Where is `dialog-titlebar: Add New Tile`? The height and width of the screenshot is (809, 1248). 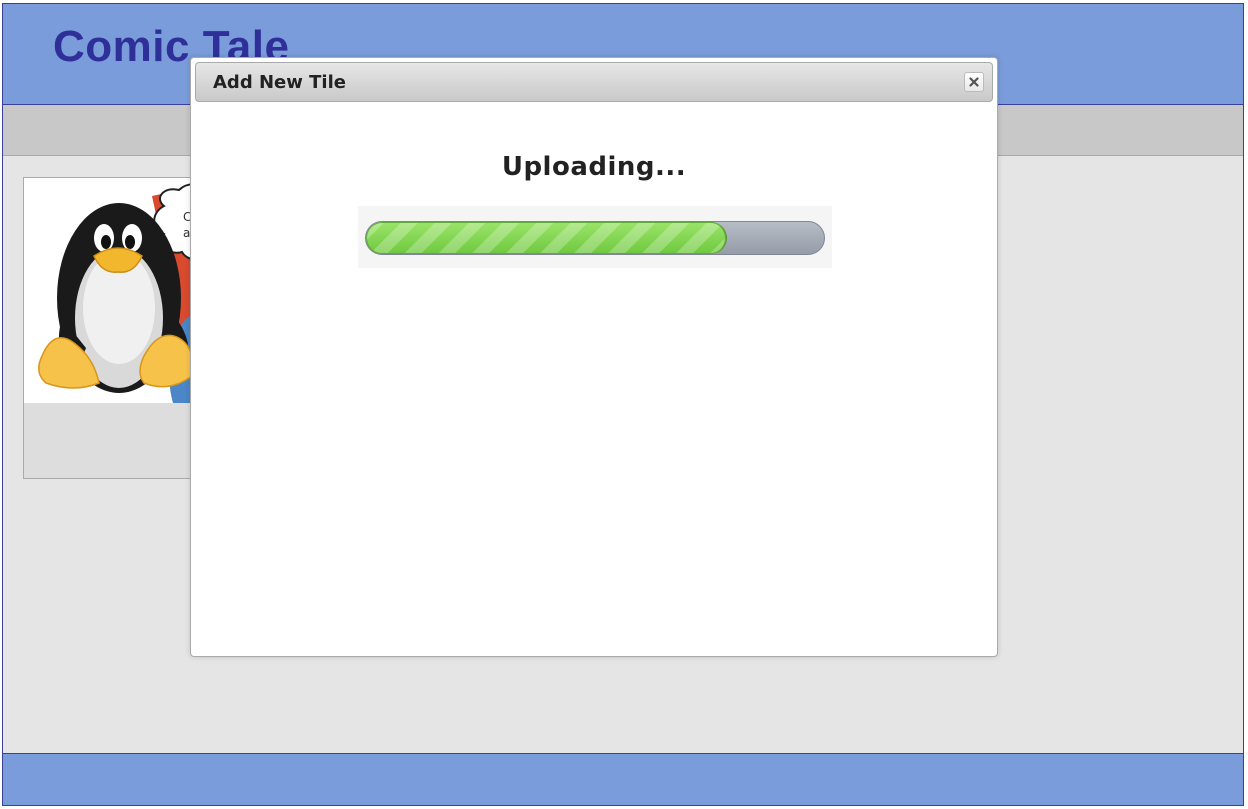
dialog-titlebar: Add New Tile is located at coordinates (594, 82).